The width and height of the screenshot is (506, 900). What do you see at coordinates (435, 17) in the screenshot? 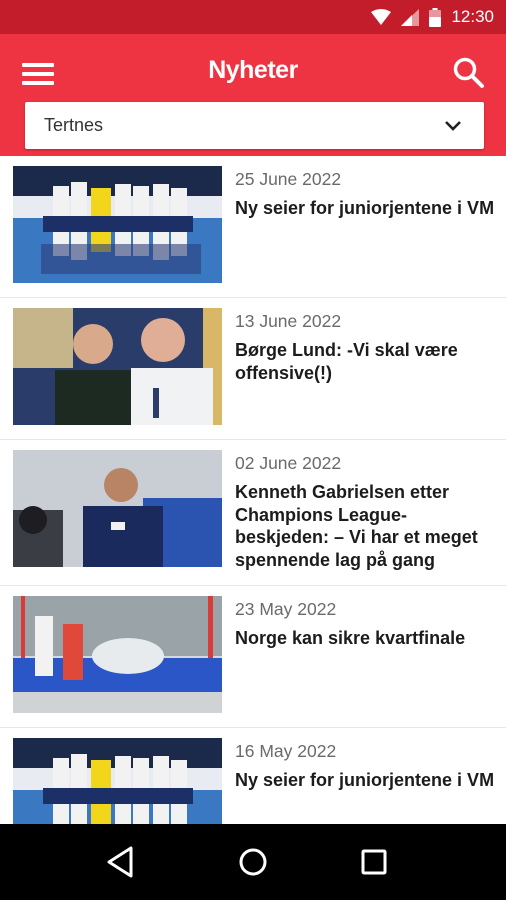
I see `battery-icon` at bounding box center [435, 17].